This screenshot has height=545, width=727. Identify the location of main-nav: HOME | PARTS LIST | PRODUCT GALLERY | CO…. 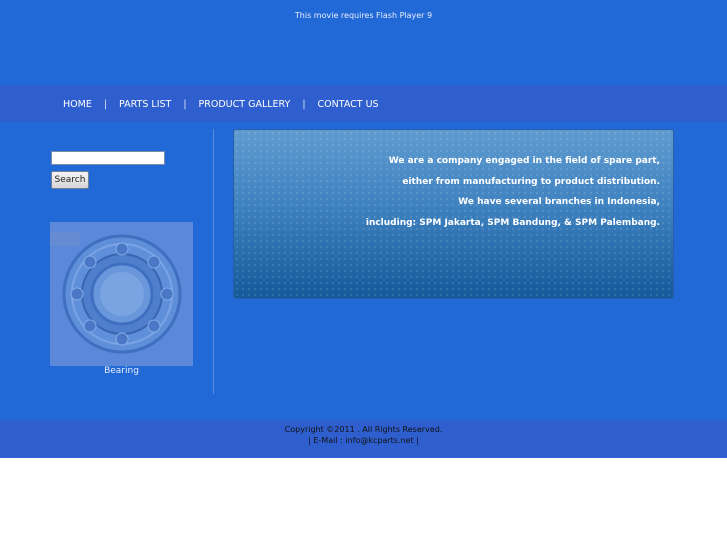
(221, 104).